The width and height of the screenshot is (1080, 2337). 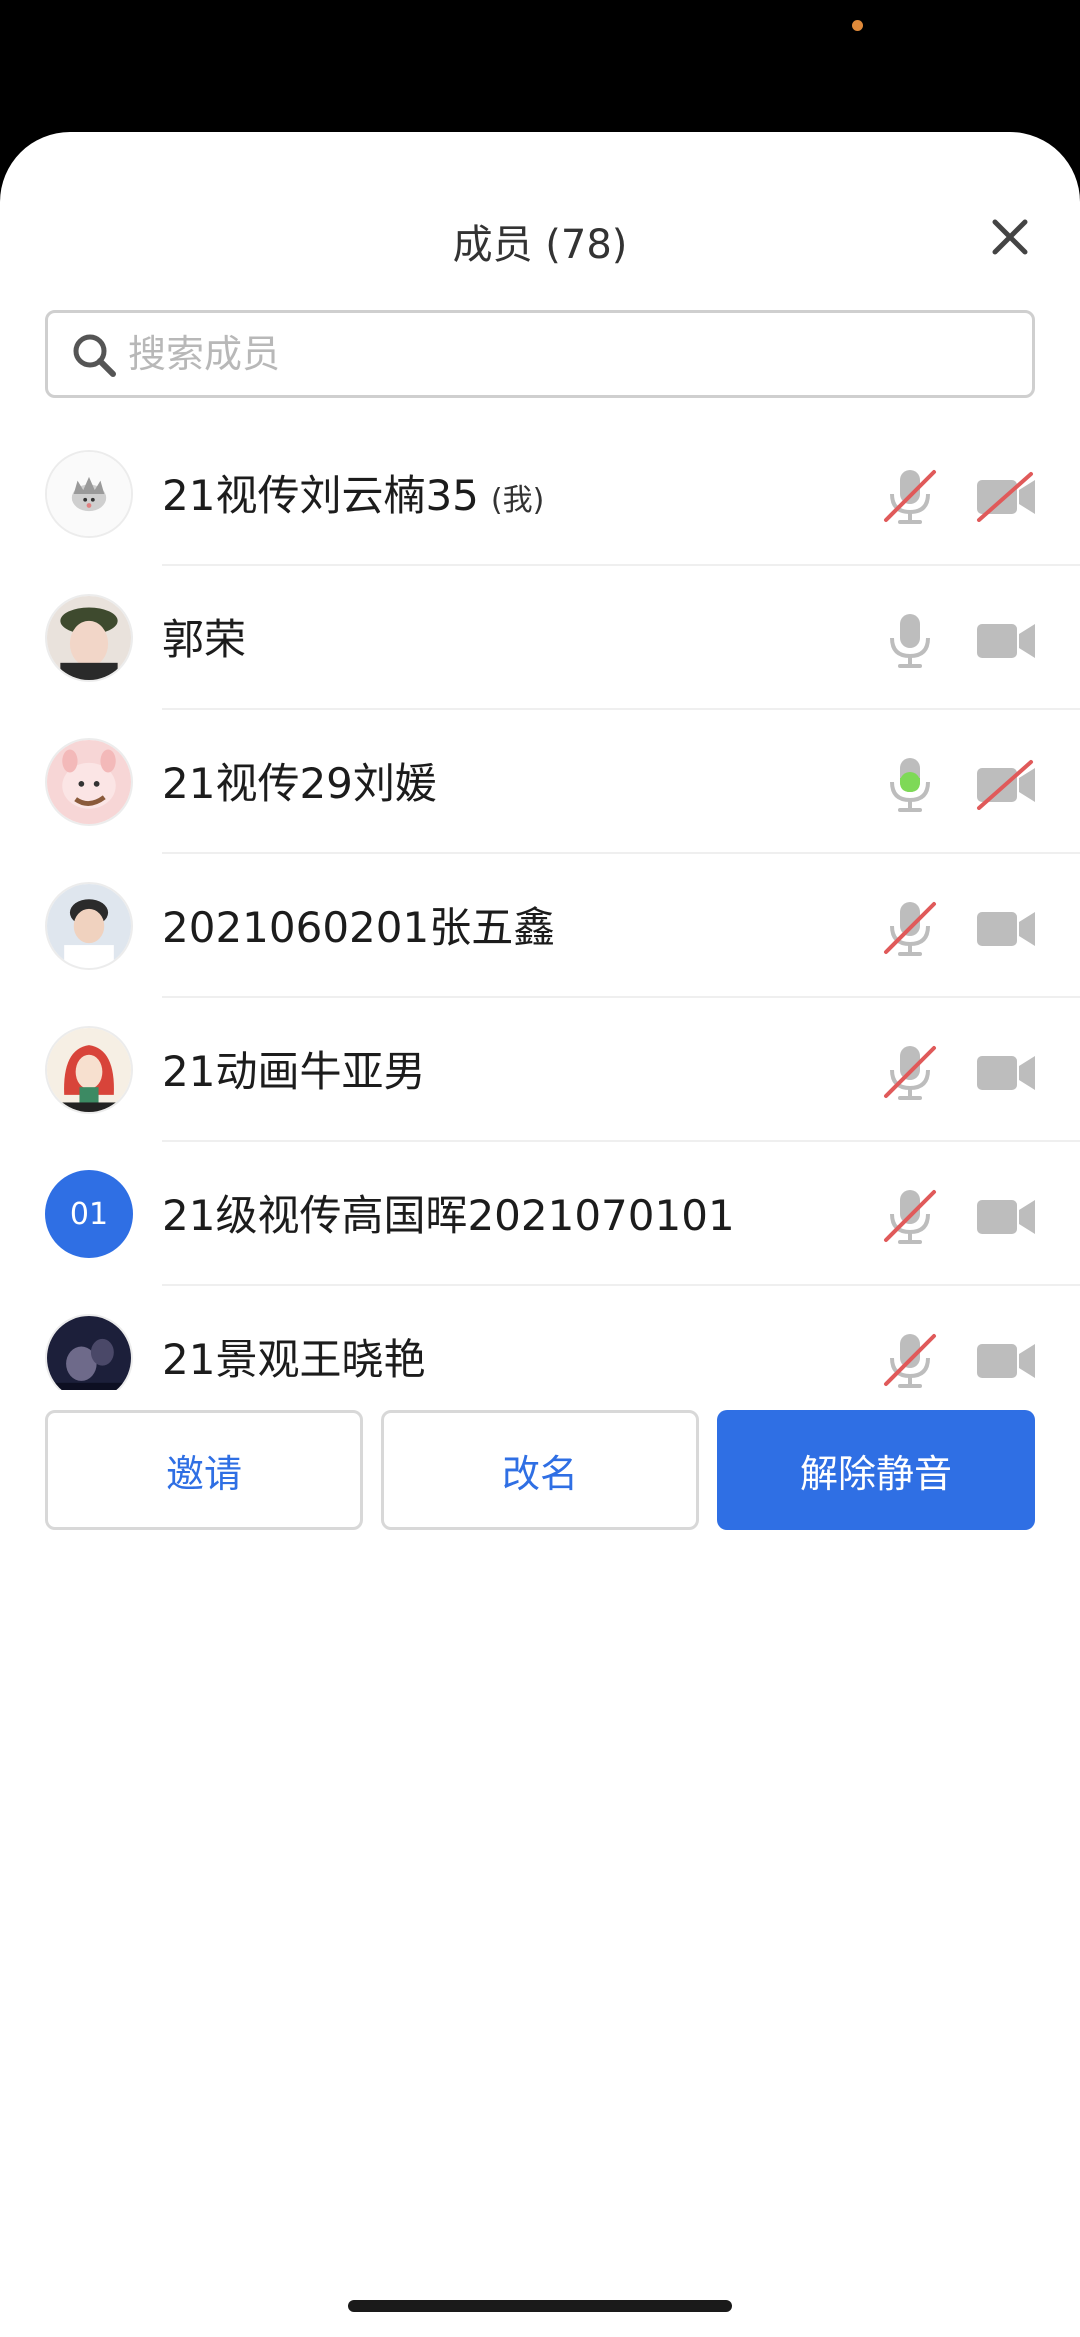 I want to click on member-name: 郭荣, so click(x=204, y=639).